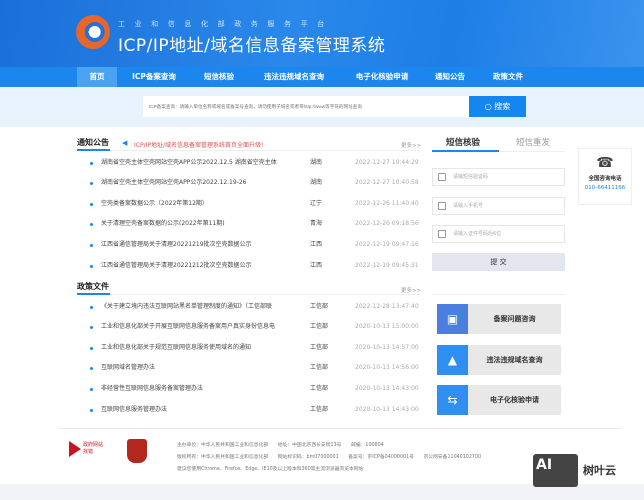  What do you see at coordinates (382, 77) in the screenshot?
I see `nav-e-verify: 电子化核验申请` at bounding box center [382, 77].